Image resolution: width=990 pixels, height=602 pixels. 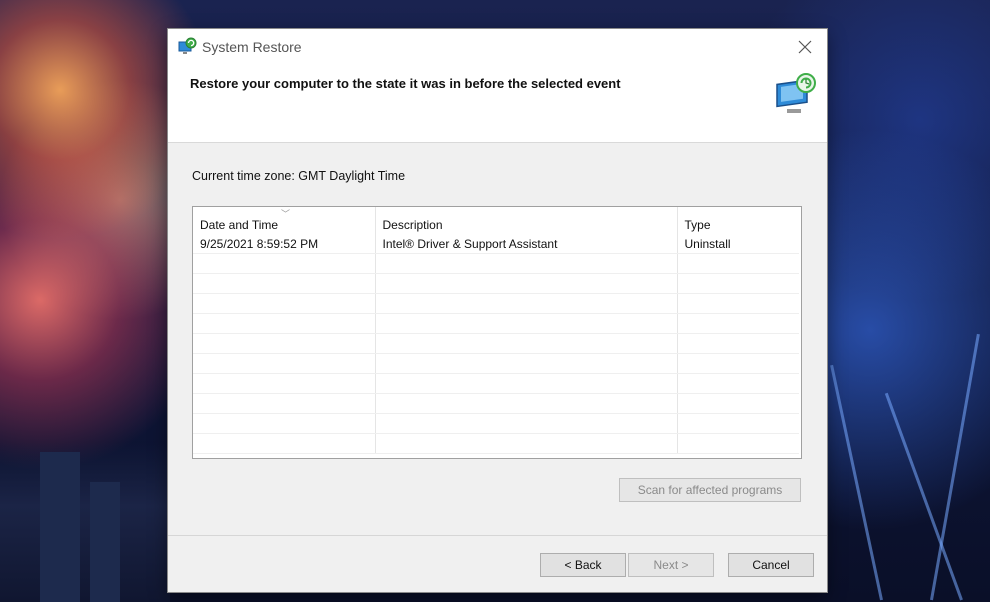 What do you see at coordinates (286, 214) in the screenshot?
I see `sort-arrow-icon: ﹀` at bounding box center [286, 214].